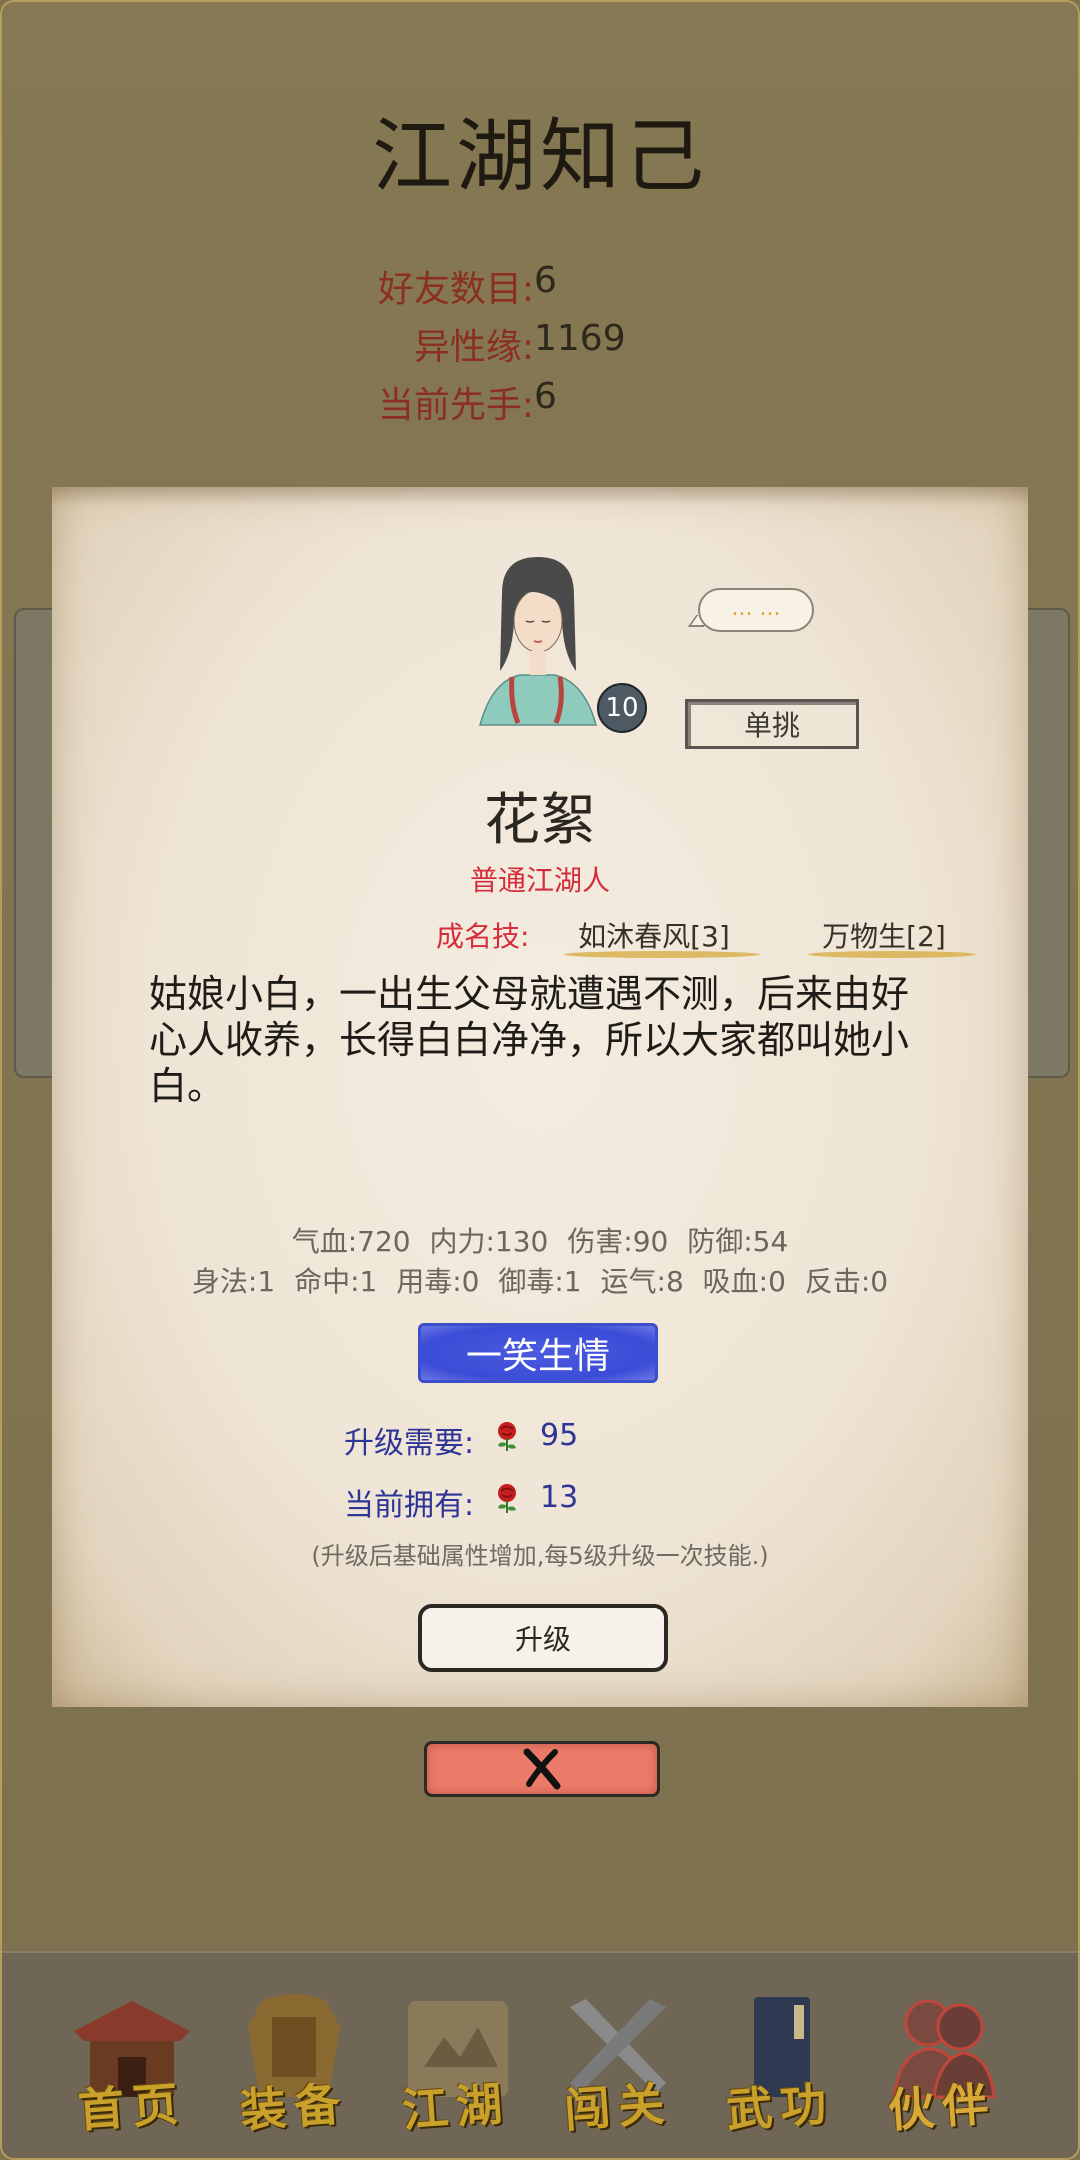 The height and width of the screenshot is (2160, 1080). I want to click on owned-value: 13, so click(559, 1497).